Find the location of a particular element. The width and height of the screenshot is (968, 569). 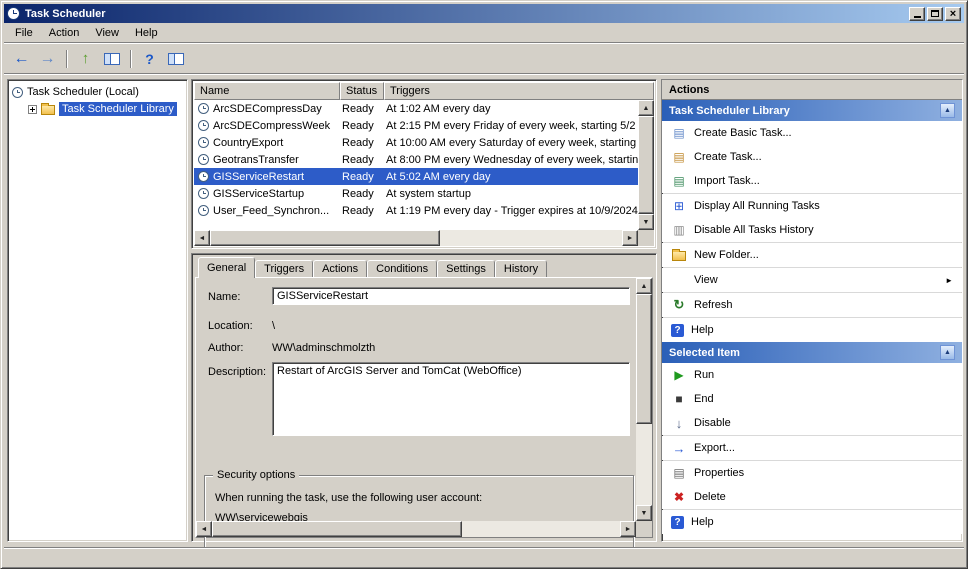

section-header-library: Task Scheduler Library ▲ is located at coordinates (812, 110).